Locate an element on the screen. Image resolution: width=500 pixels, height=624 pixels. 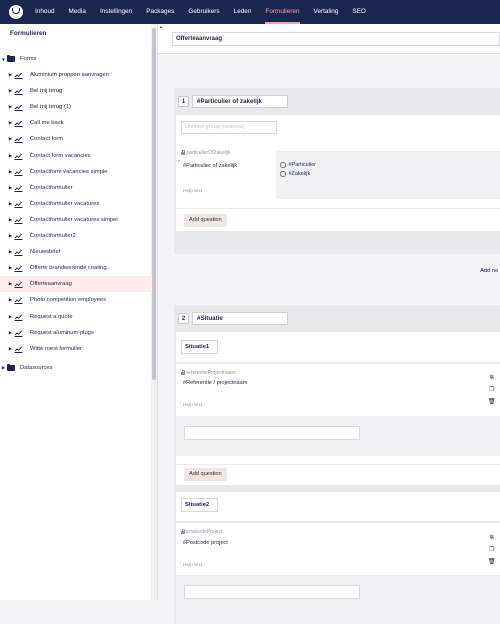
tree-item-label: Photo competition employees is located at coordinates (68, 300).